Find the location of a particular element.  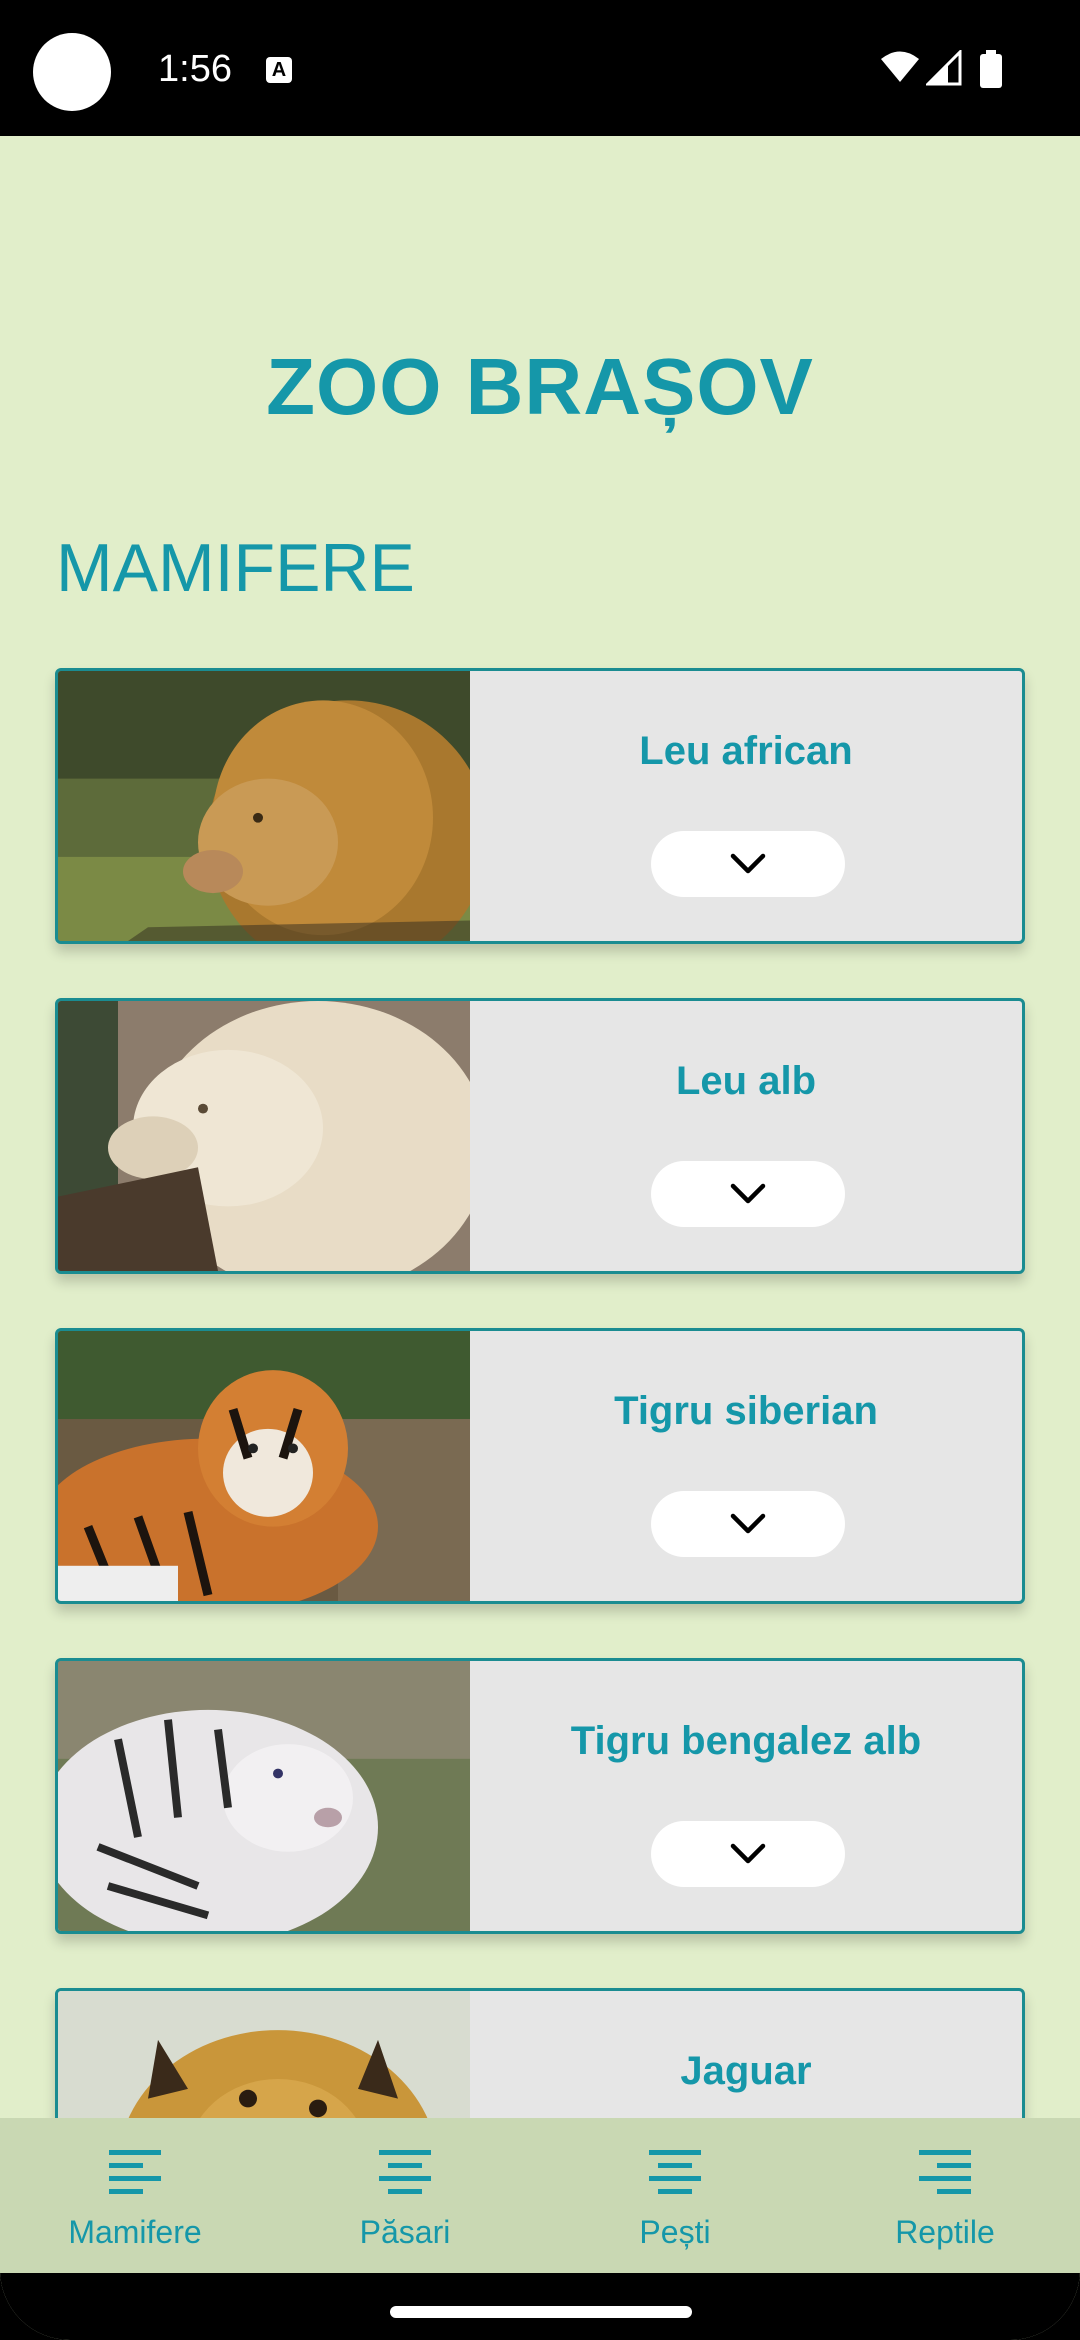

nav-item-mamifere: Mamifere is located at coordinates (135, 2195).